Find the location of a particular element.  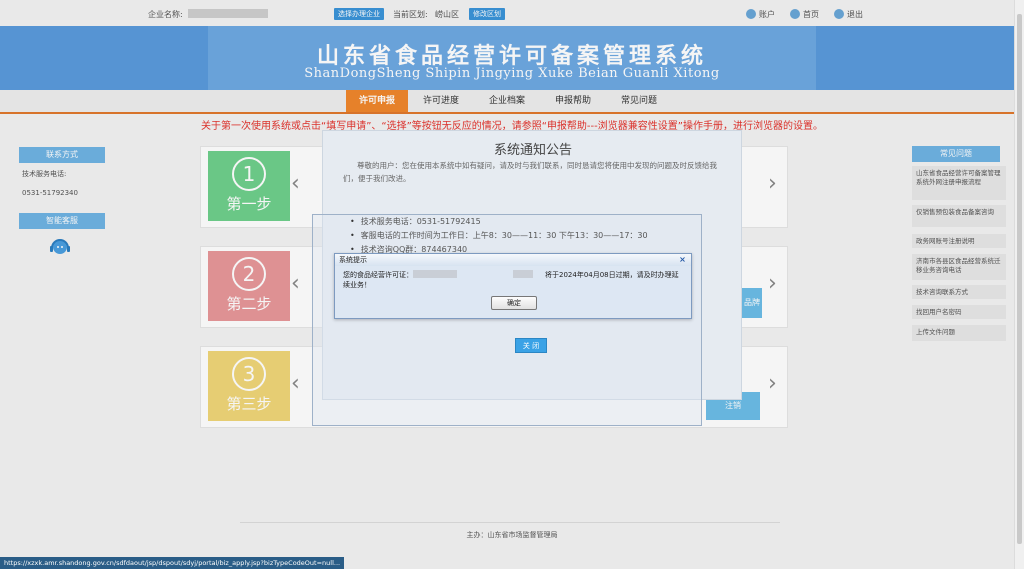

announcement-close-button: 关 闭 is located at coordinates (531, 345).